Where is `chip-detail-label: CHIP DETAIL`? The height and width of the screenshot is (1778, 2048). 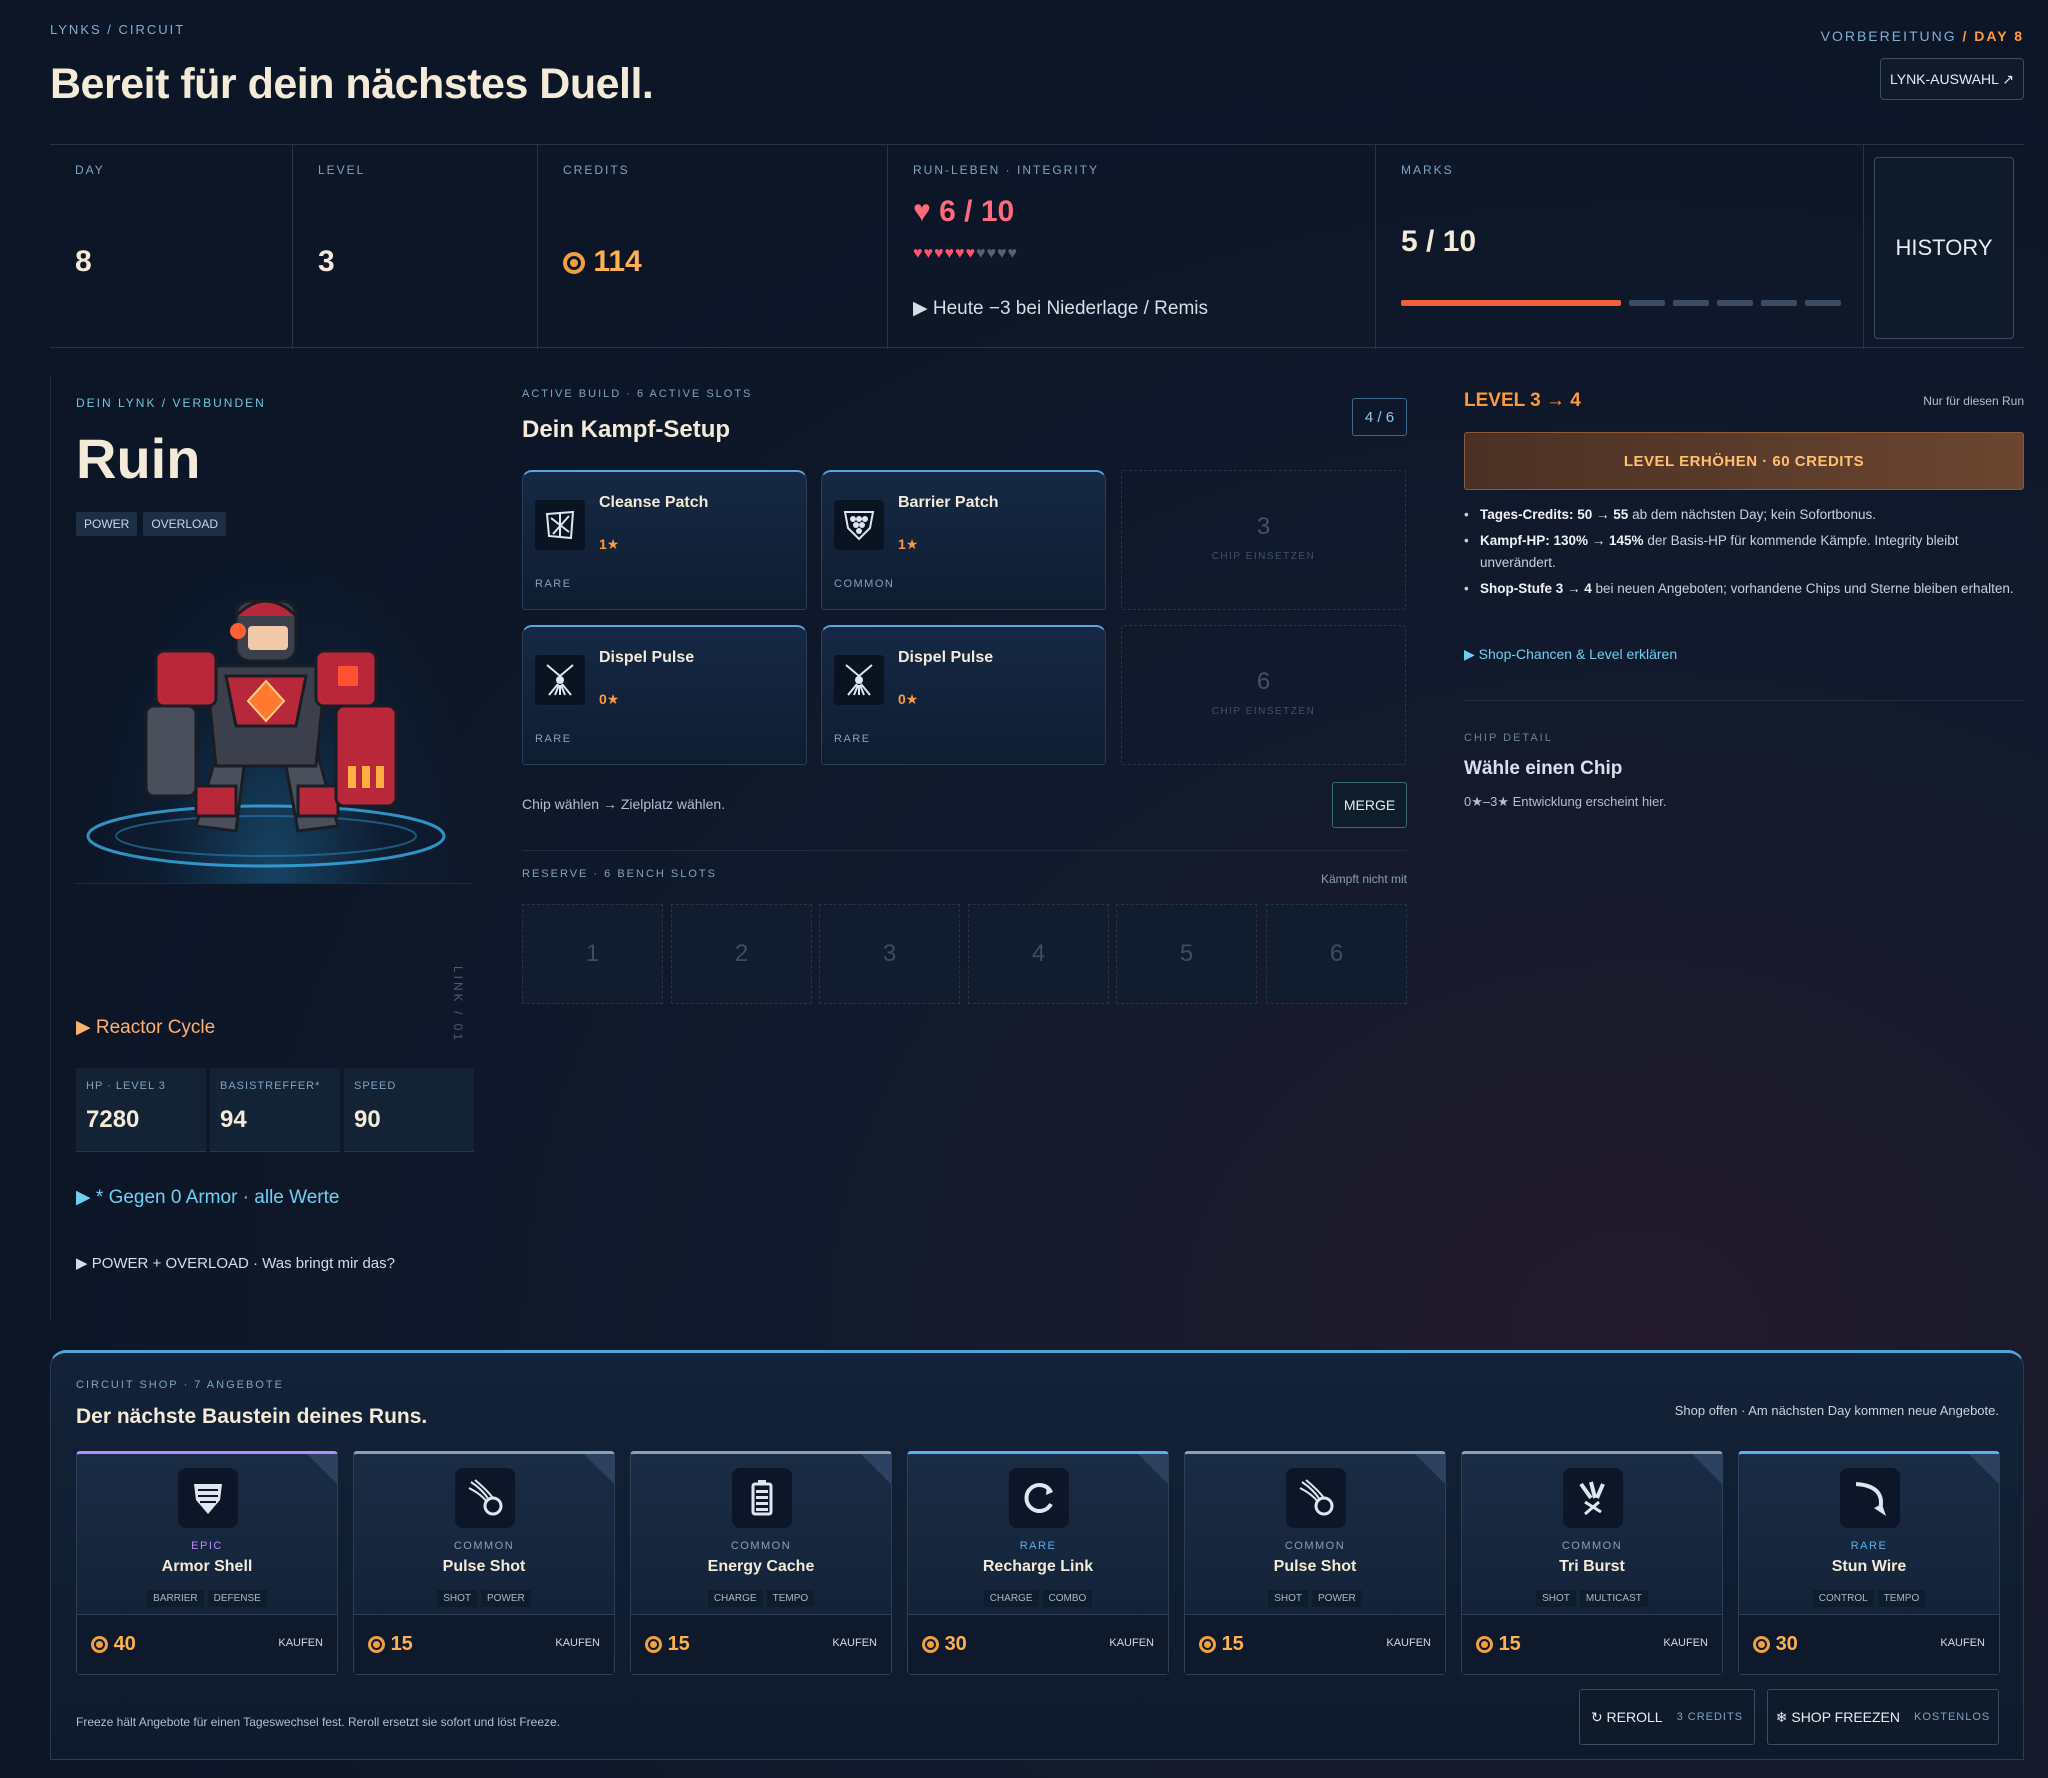
chip-detail-label: CHIP DETAIL is located at coordinates (1508, 738).